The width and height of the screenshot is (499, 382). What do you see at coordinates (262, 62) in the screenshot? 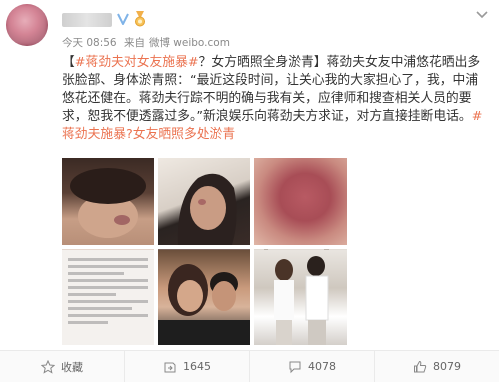
I see `title-rest: ？女方晒照全身淤青】` at bounding box center [262, 62].